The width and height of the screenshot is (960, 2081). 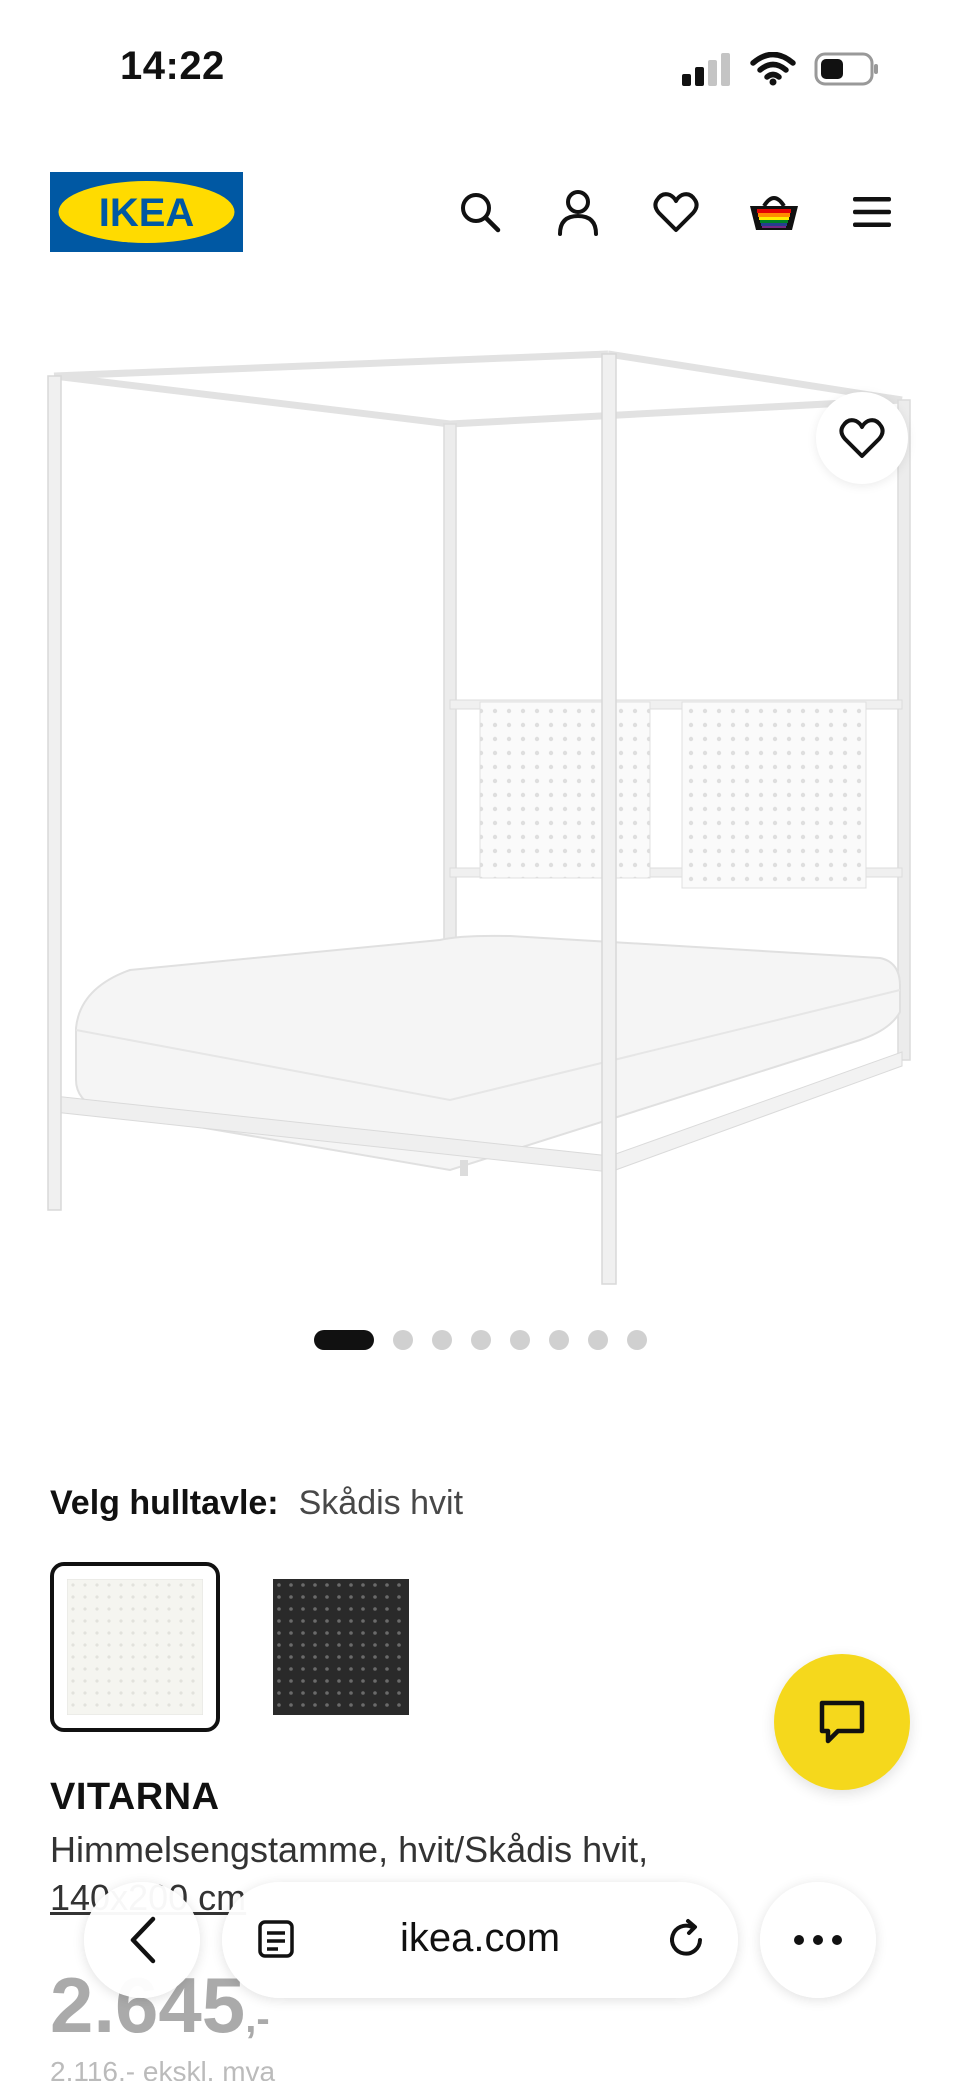 I want to click on chat-button, so click(x=842, y=1722).